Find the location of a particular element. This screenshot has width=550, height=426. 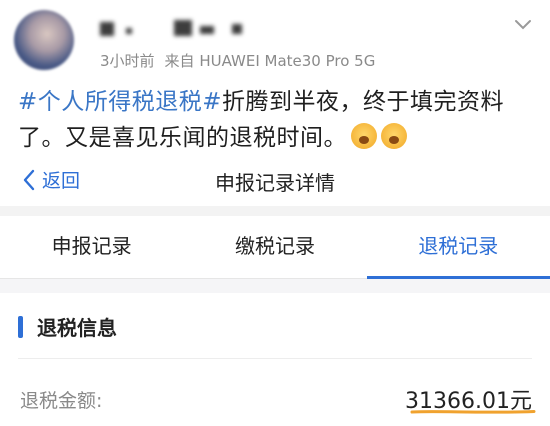

post-text-line2: 了。又是喜见乐闻的退税时间。 is located at coordinates (182, 138).